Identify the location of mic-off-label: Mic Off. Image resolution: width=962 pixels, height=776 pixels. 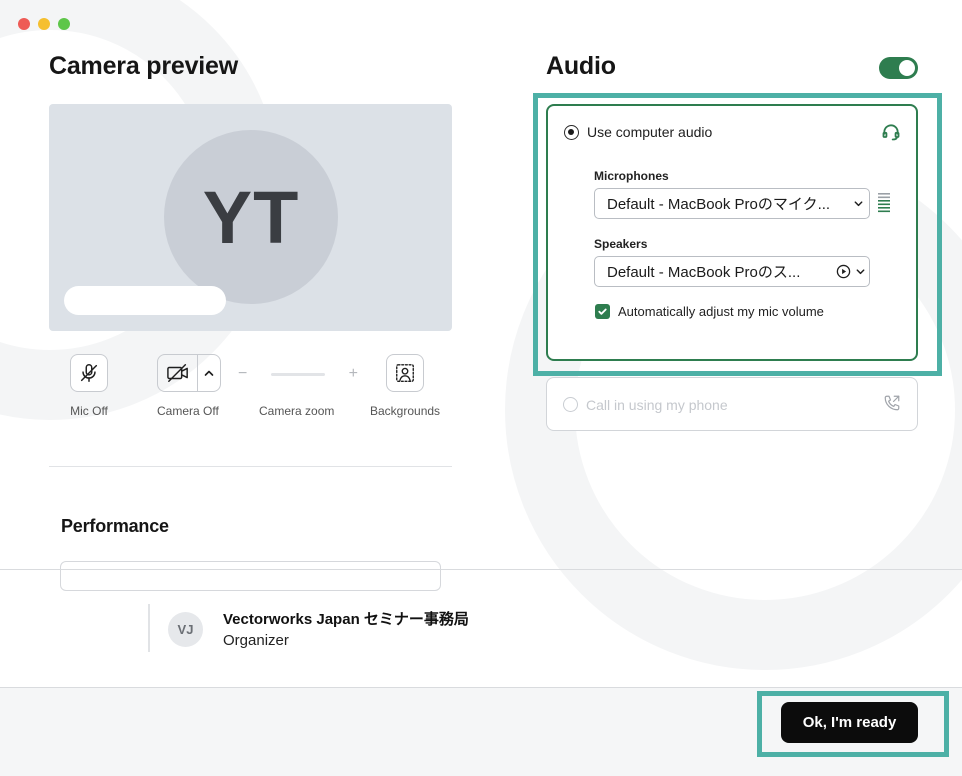
(89, 411).